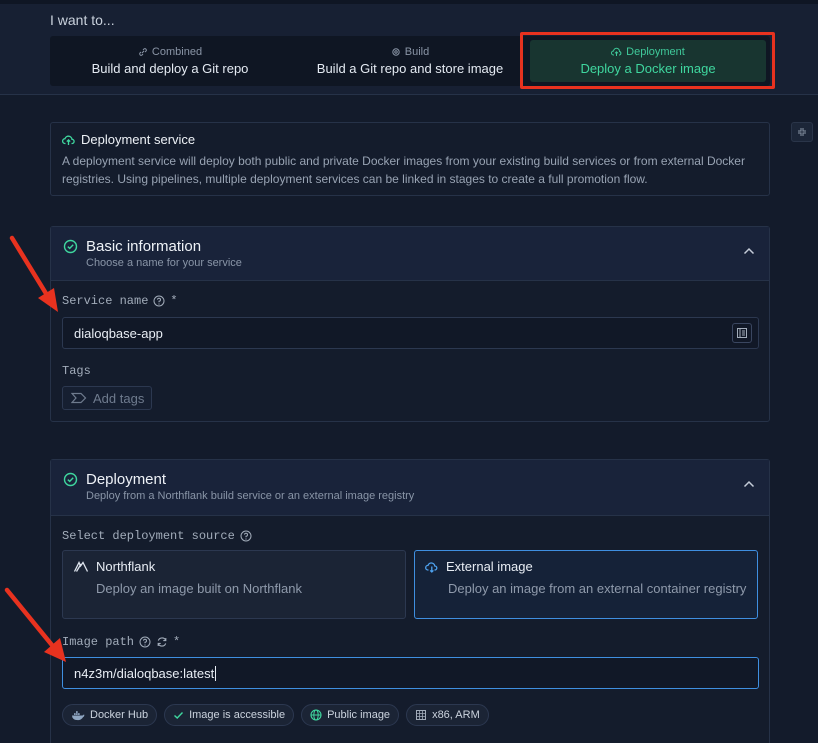 The height and width of the screenshot is (743, 818). I want to click on option-caption: Combined, so click(177, 52).